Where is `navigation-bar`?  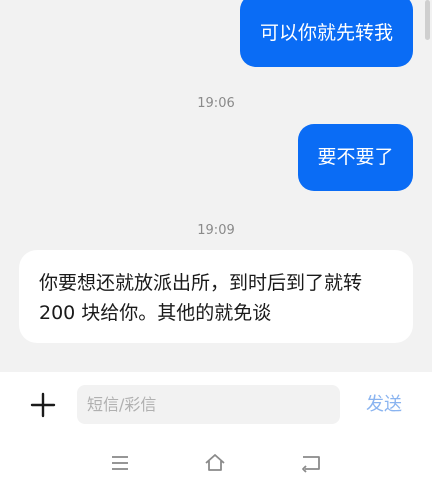
navigation-bar is located at coordinates (216, 462).